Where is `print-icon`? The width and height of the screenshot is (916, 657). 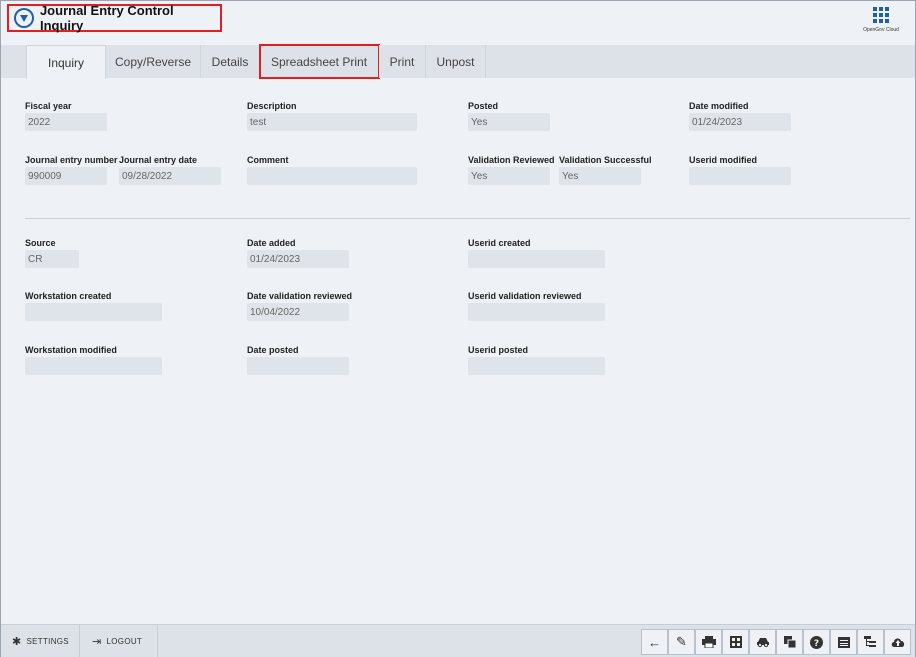
print-icon is located at coordinates (708, 642).